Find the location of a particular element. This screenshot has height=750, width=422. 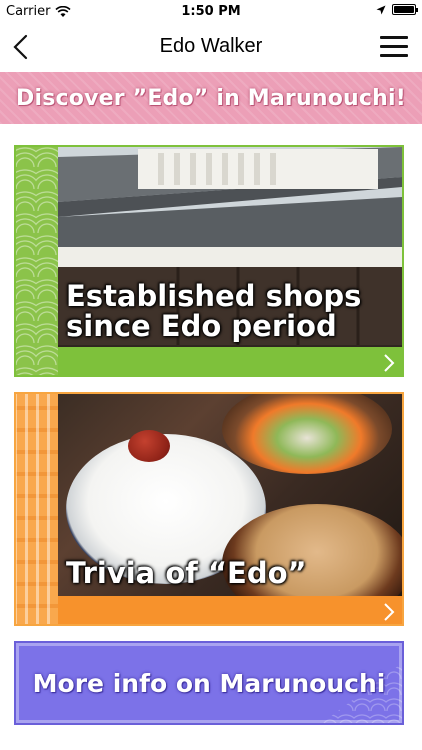

discover-banner: Discover ”Edo” in Marunouchi! is located at coordinates (211, 98).